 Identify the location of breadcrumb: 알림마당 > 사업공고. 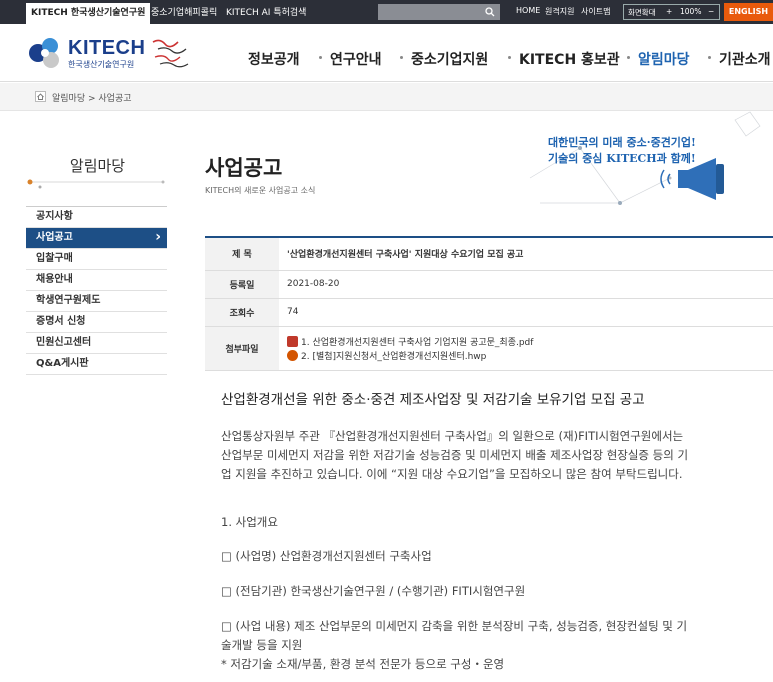
(386, 97).